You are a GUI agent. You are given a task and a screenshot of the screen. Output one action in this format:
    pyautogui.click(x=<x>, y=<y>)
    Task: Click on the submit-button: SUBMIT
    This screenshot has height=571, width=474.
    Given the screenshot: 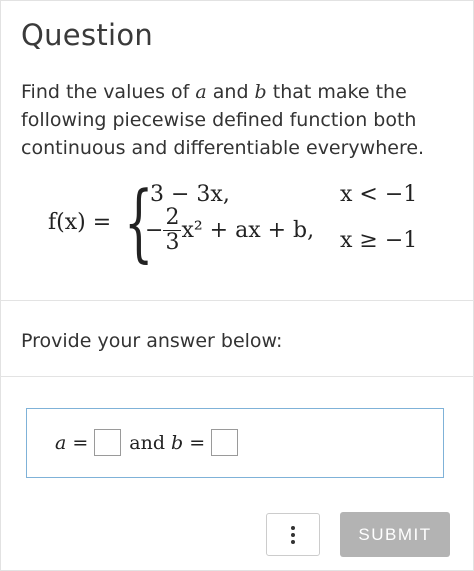 What is the action you would take?
    pyautogui.click(x=395, y=534)
    